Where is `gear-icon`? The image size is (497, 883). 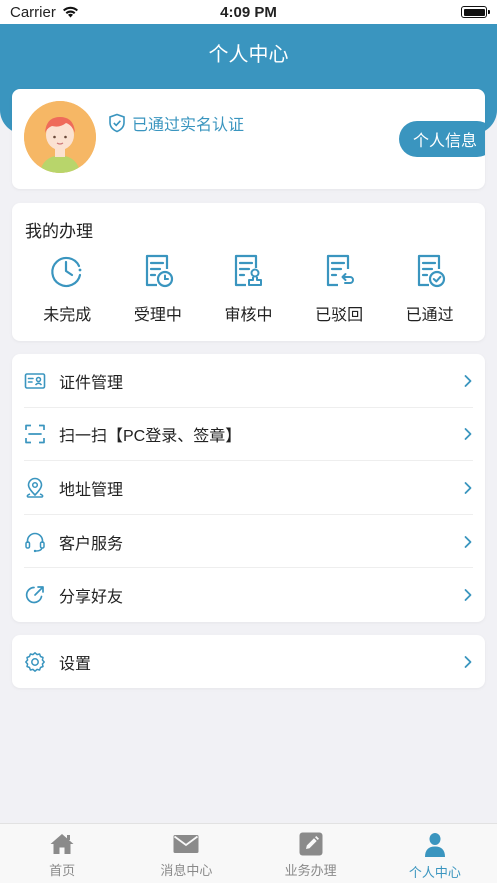
gear-icon is located at coordinates (35, 662).